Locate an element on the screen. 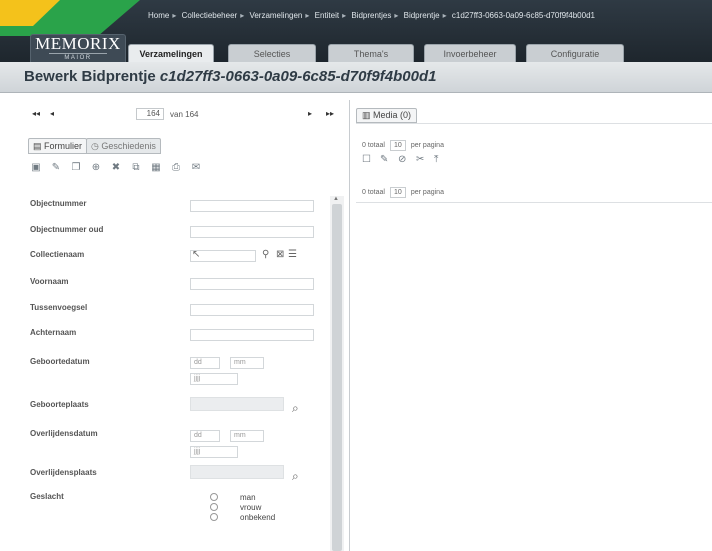 Image resolution: width=712 pixels, height=551 pixels. field-label-objectnummer: Objectnummer is located at coordinates (58, 203).